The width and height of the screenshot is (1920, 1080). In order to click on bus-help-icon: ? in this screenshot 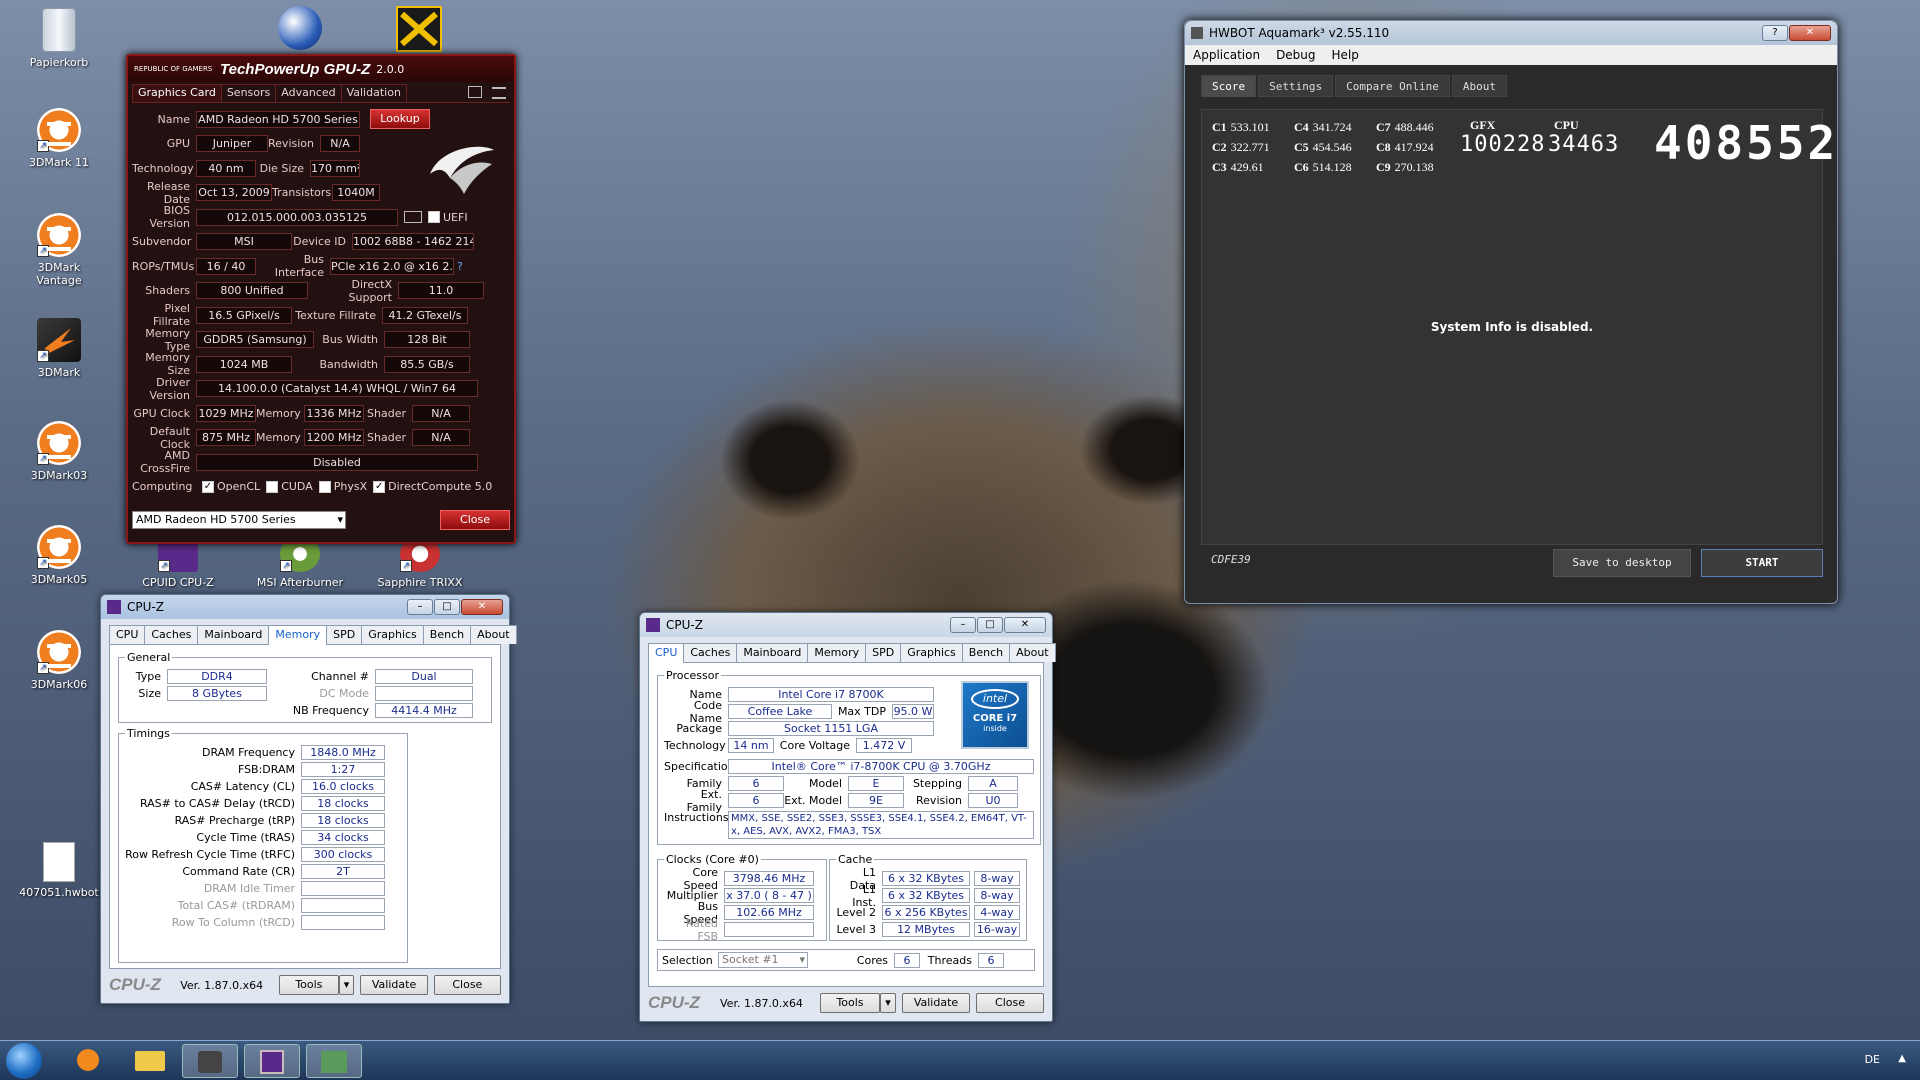, I will do `click(460, 266)`.